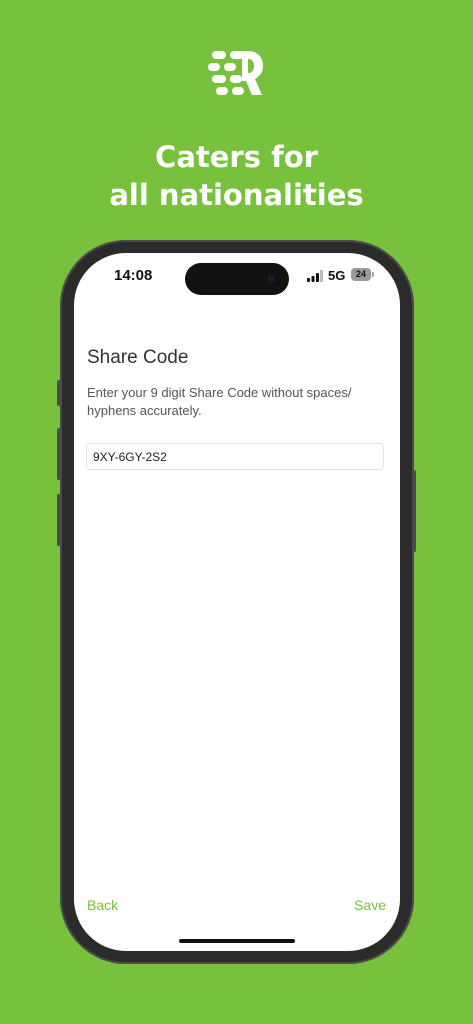 Image resolution: width=473 pixels, height=1024 pixels. I want to click on camera-dot, so click(271, 279).